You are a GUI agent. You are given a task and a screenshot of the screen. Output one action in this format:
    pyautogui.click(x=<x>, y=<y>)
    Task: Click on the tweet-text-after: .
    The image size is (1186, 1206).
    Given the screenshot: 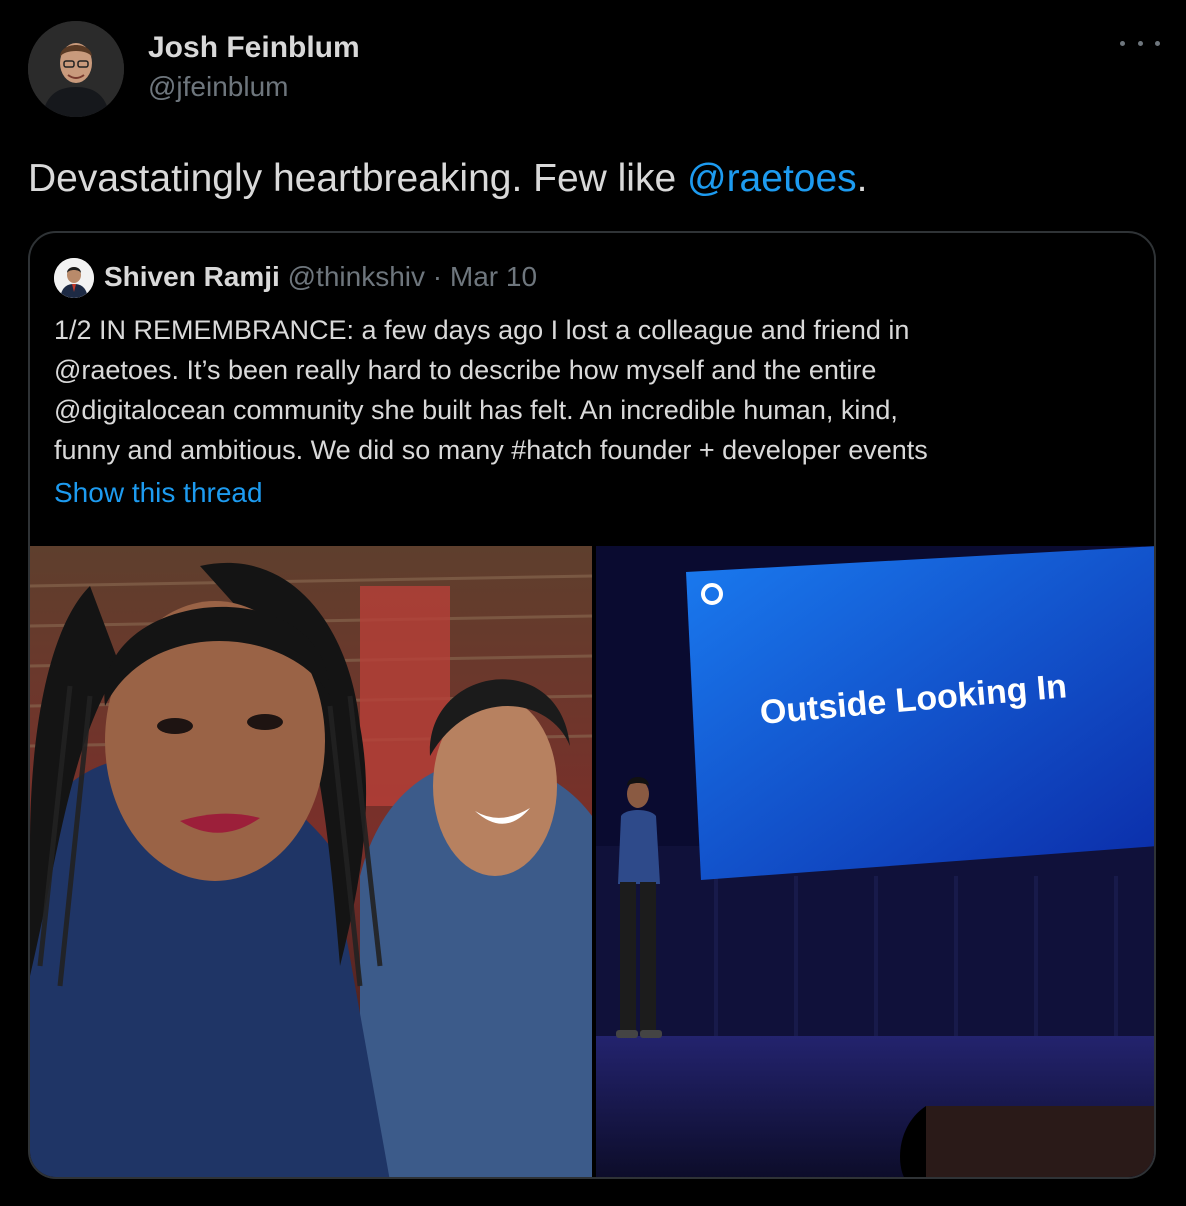 What is the action you would take?
    pyautogui.click(x=862, y=178)
    